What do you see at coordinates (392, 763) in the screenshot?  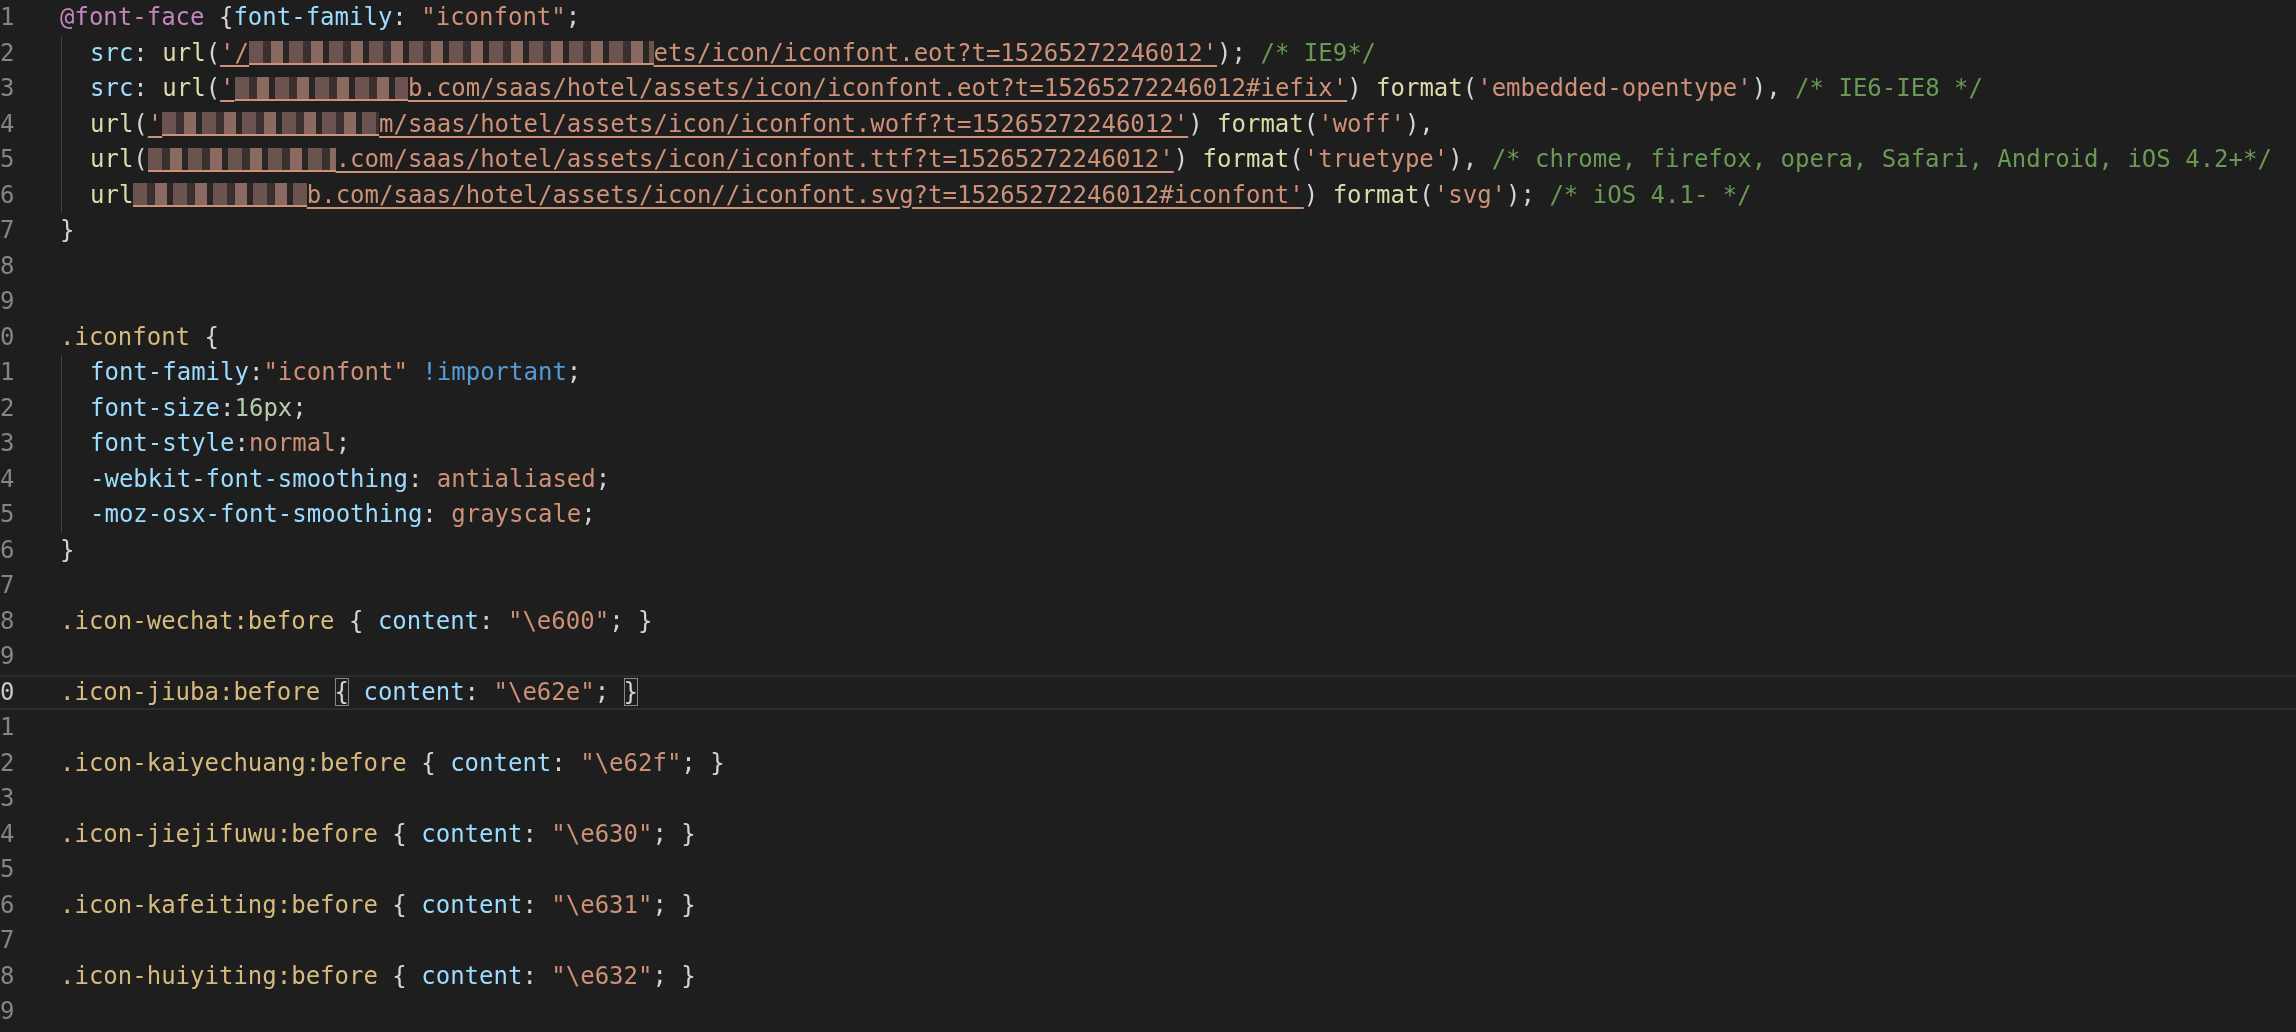 I see `code-text: .icon-kaiyechuang:before { content: "\e62f"; }` at bounding box center [392, 763].